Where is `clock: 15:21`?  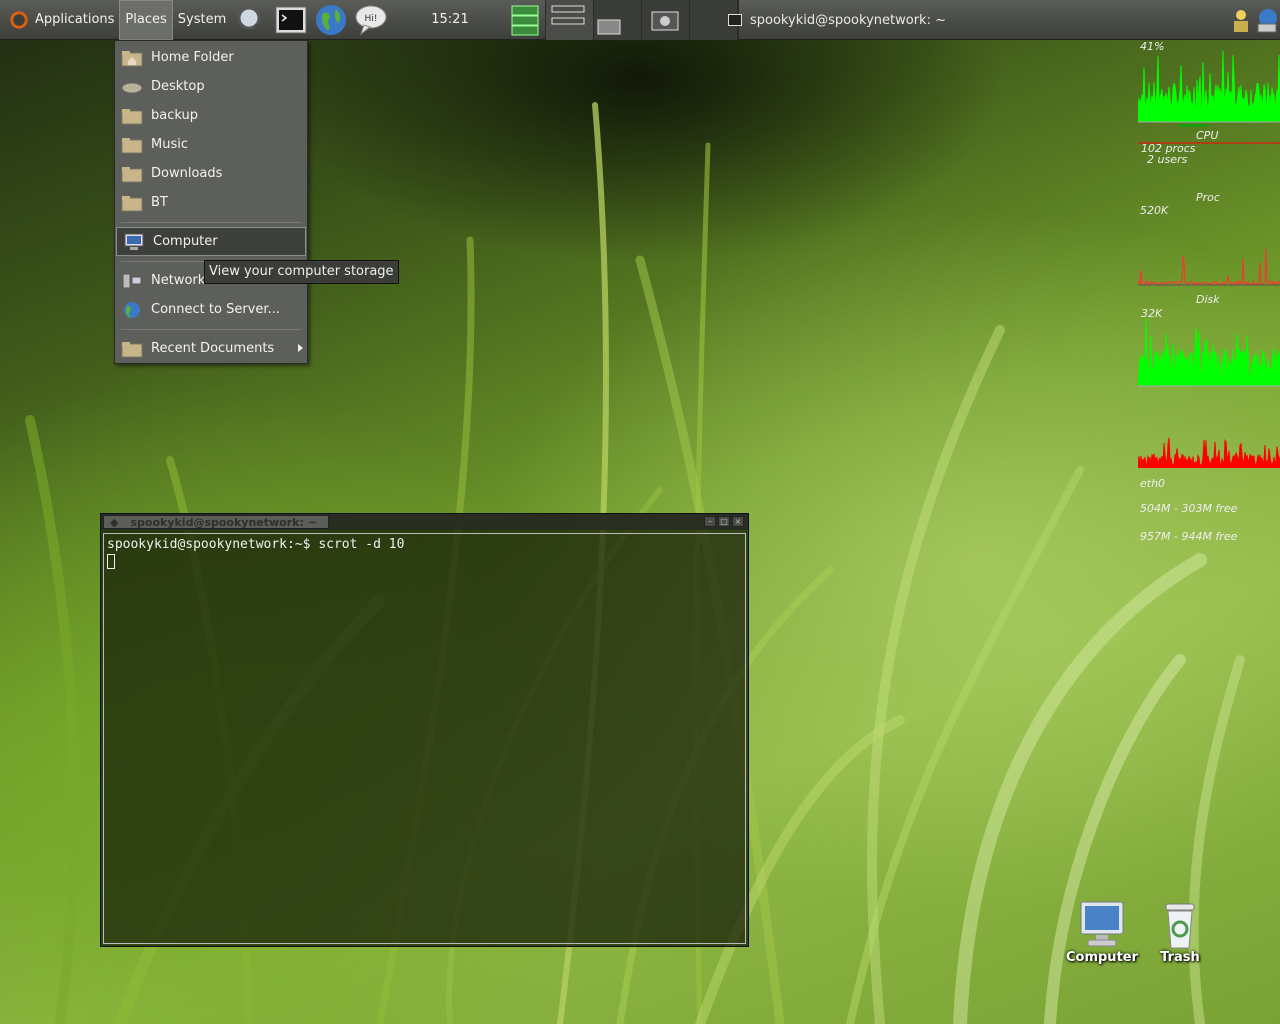
clock: 15:21 is located at coordinates (461, 19).